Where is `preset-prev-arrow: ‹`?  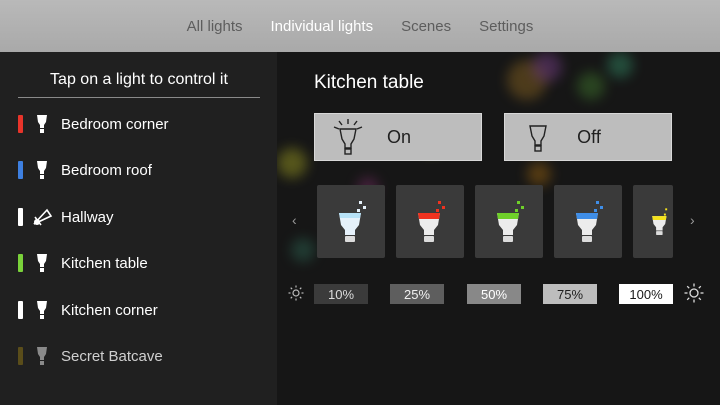
preset-prev-arrow: ‹ is located at coordinates (294, 220).